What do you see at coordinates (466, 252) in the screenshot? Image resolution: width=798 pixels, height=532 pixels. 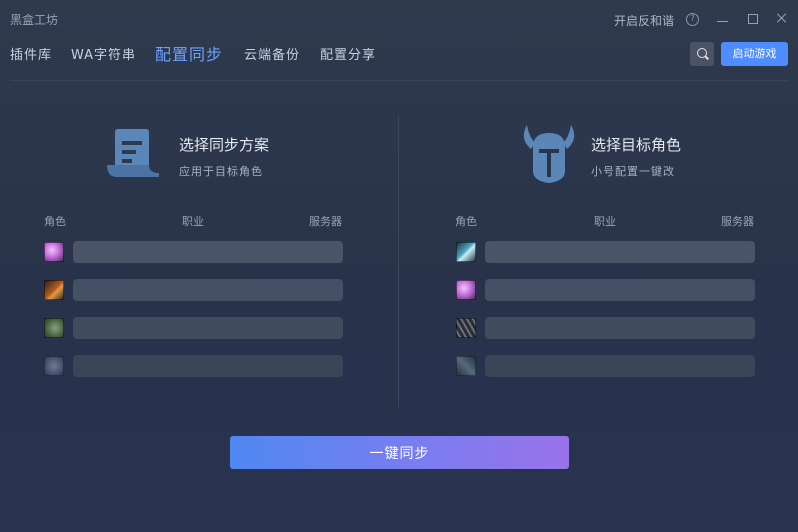 I see `class-icon-frost-axe` at bounding box center [466, 252].